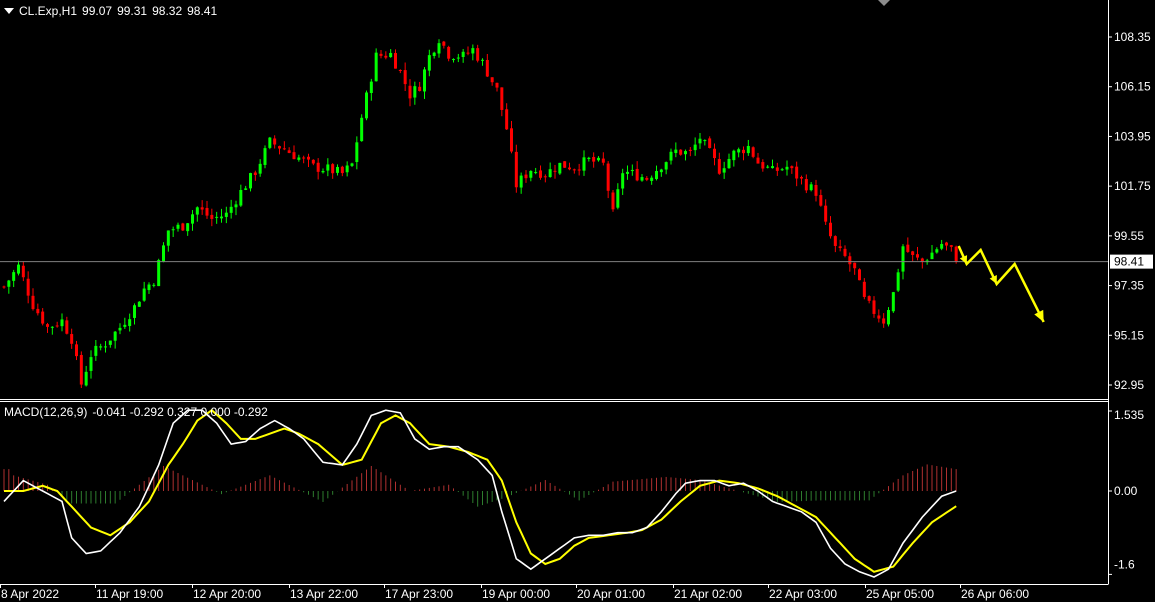 Image resolution: width=1155 pixels, height=602 pixels. I want to click on ohlc-low: 98.32, so click(167, 11).